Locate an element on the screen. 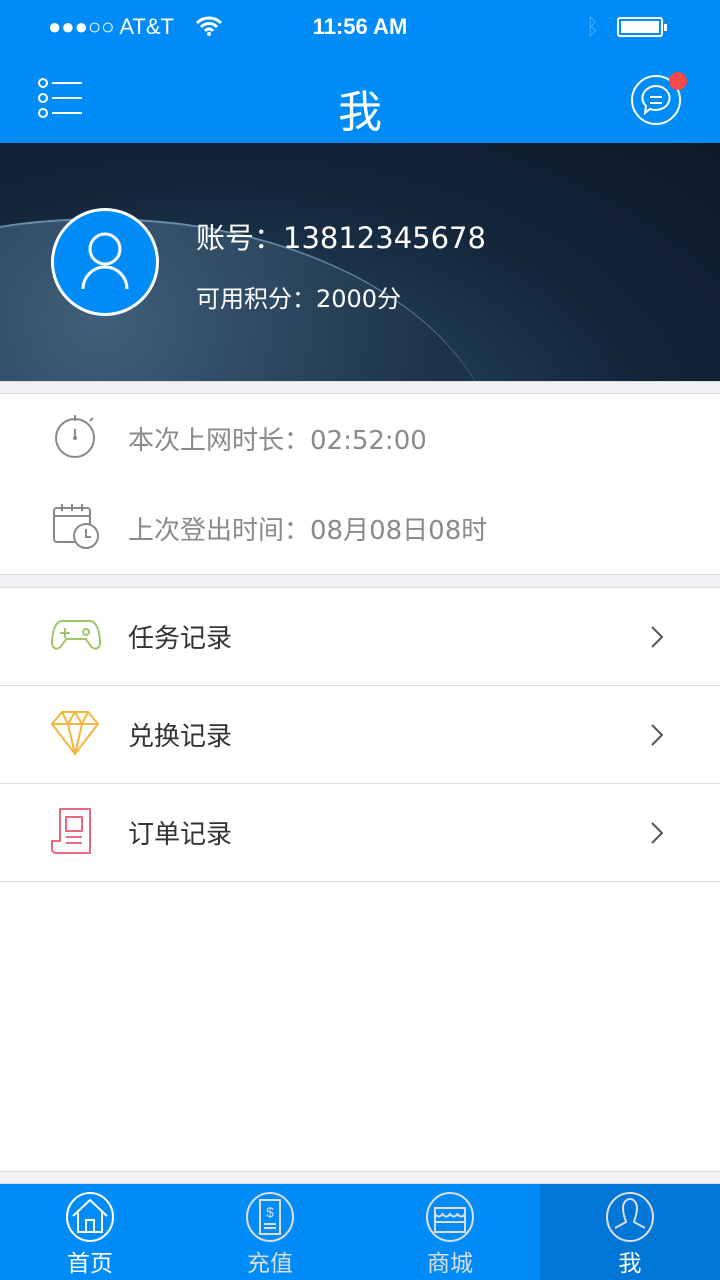 The width and height of the screenshot is (720, 1280). menu-item-label: 兑换记录 is located at coordinates (180, 737).